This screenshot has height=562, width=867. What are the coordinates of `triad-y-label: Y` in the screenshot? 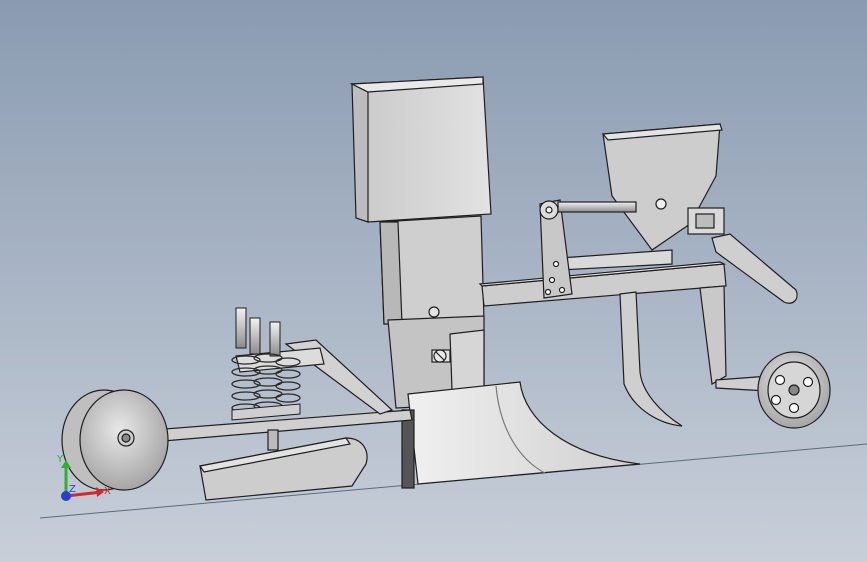 It's located at (60, 459).